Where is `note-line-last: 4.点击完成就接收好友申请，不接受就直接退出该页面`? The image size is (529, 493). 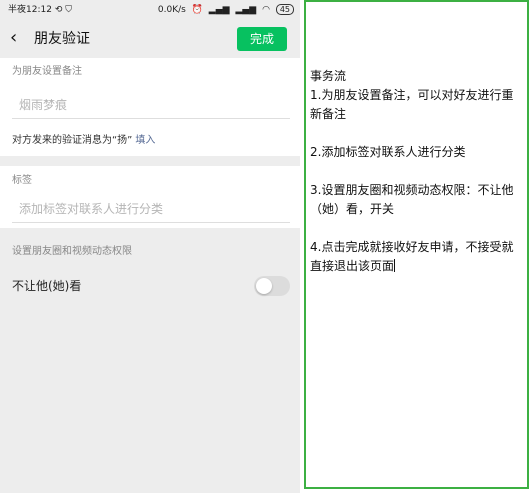
note-line-last: 4.点击完成就接收好友申请，不接受就直接退出该页面 is located at coordinates (417, 257).